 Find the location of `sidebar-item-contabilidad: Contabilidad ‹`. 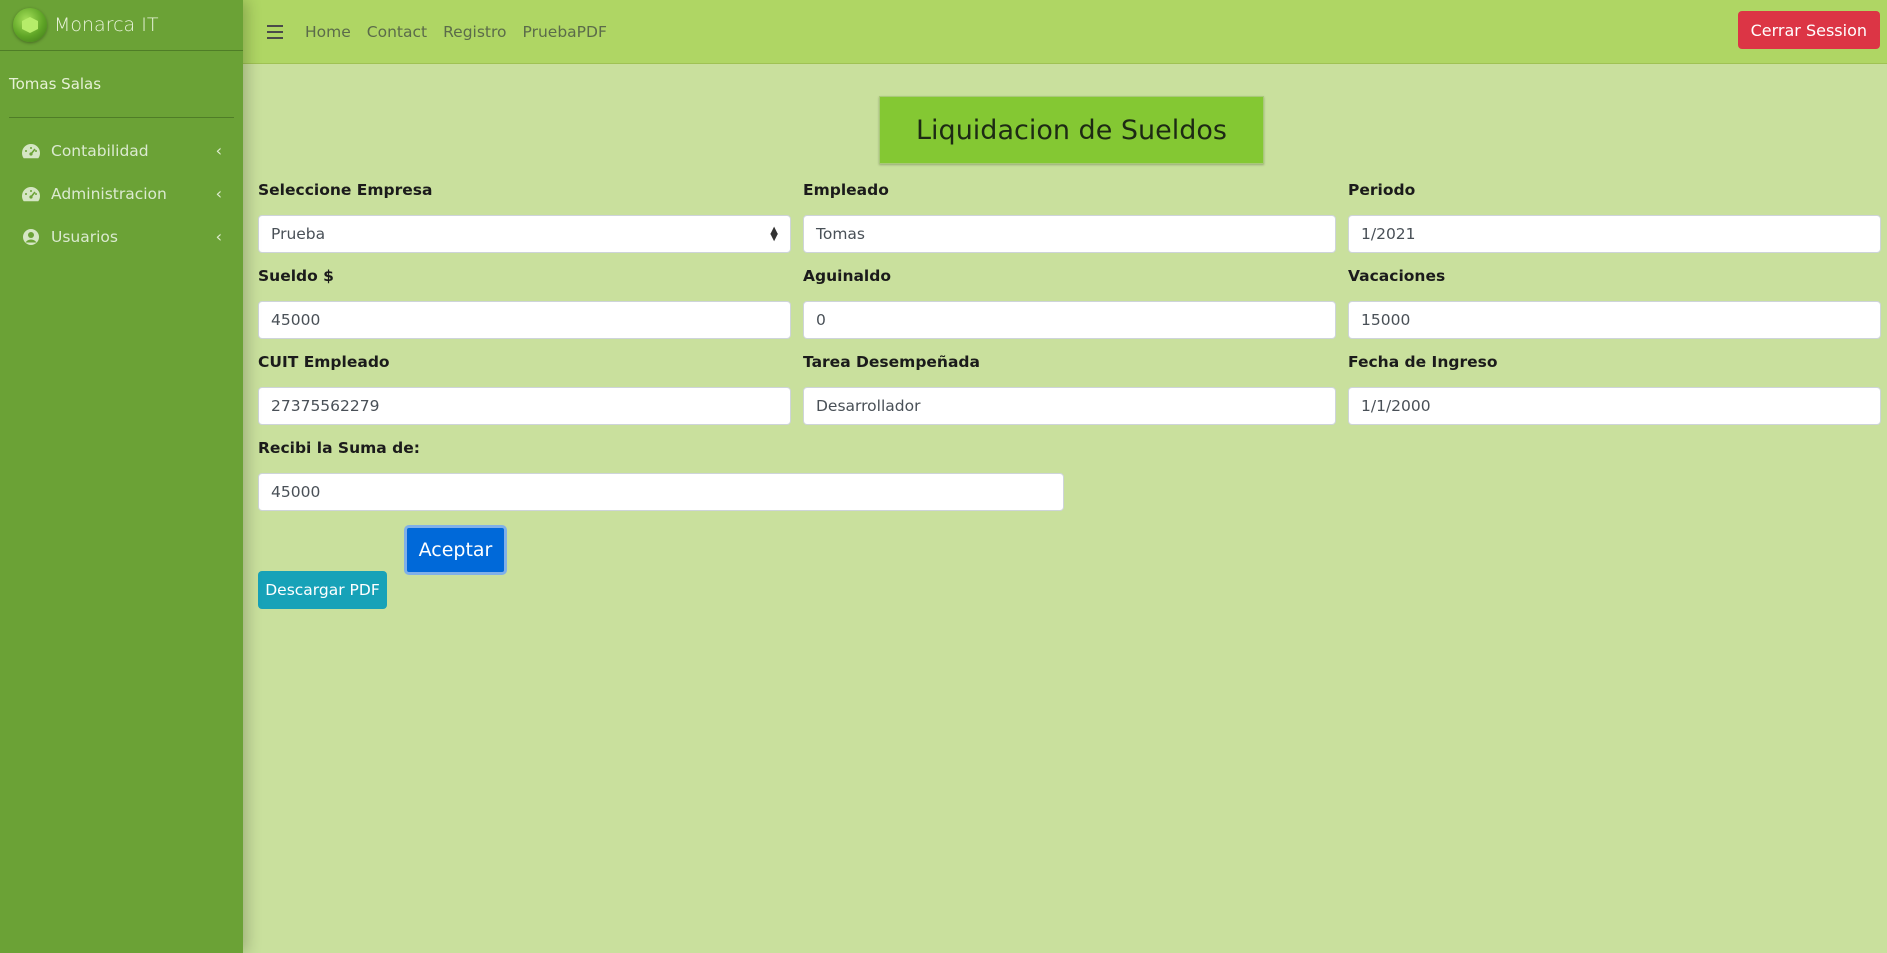

sidebar-item-contabilidad: Contabilidad ‹ is located at coordinates (121, 150).